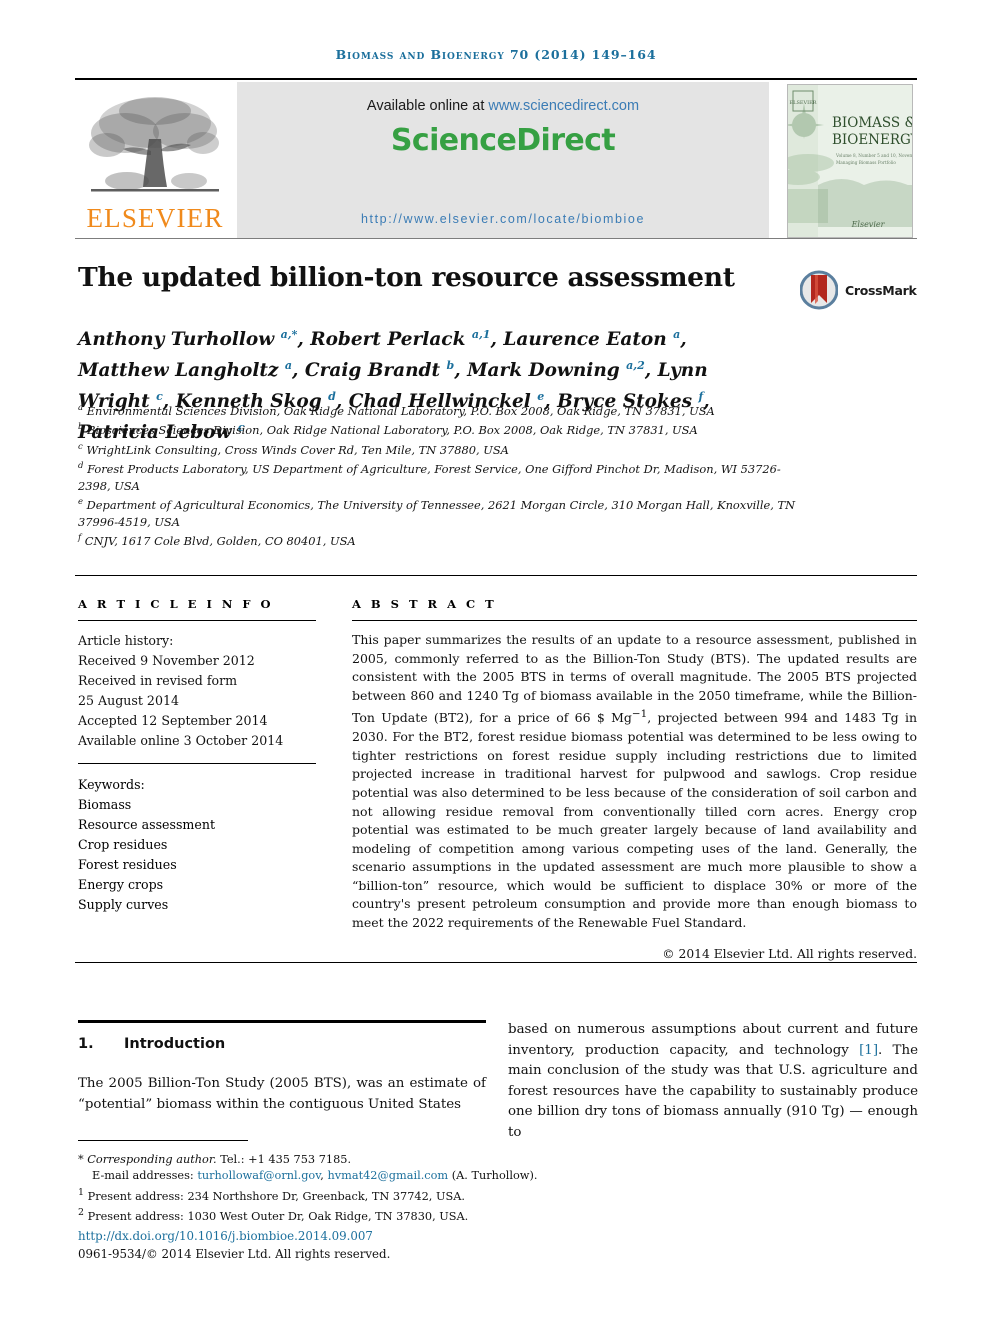  Describe the element at coordinates (121, 884) in the screenshot. I see `keyword-item: Energy crops` at that location.